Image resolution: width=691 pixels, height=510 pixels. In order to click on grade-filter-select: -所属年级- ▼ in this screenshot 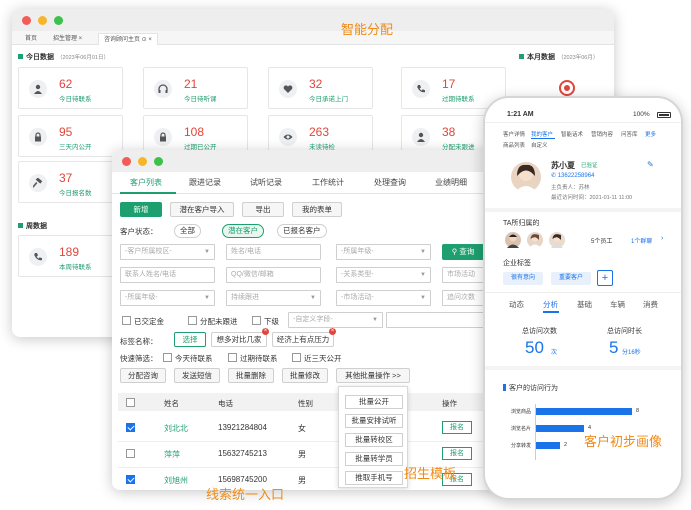, I will do `click(167, 298)`.